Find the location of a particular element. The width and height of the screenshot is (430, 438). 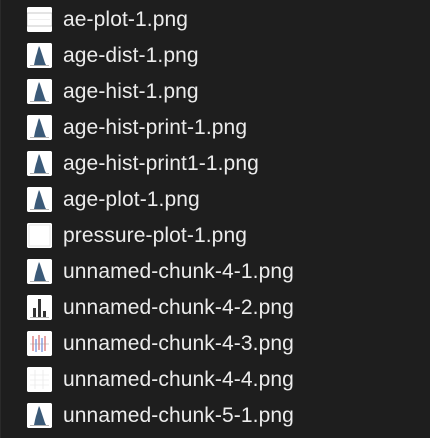

file-name: age-hist-1.png is located at coordinates (131, 91).